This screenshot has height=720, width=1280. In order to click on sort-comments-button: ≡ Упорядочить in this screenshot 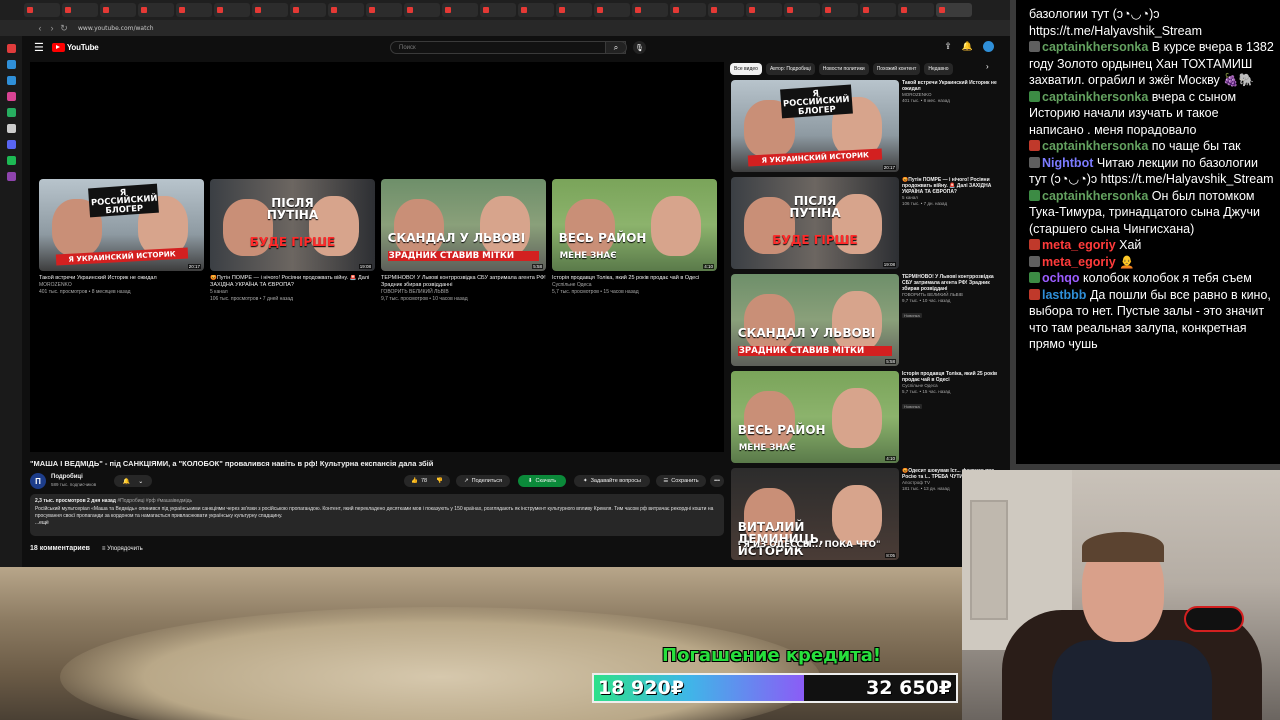, I will do `click(122, 549)`.